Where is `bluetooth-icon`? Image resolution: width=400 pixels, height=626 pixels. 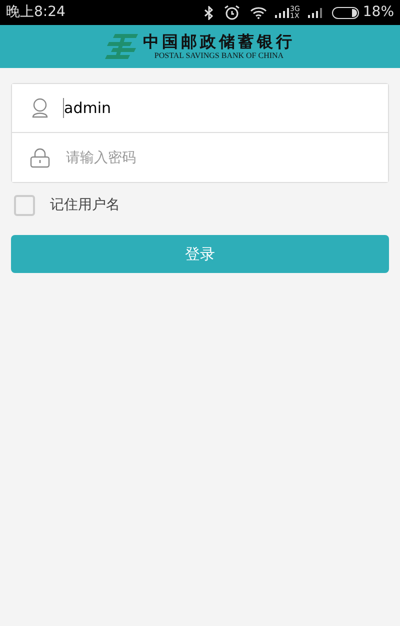
bluetooth-icon is located at coordinates (209, 13).